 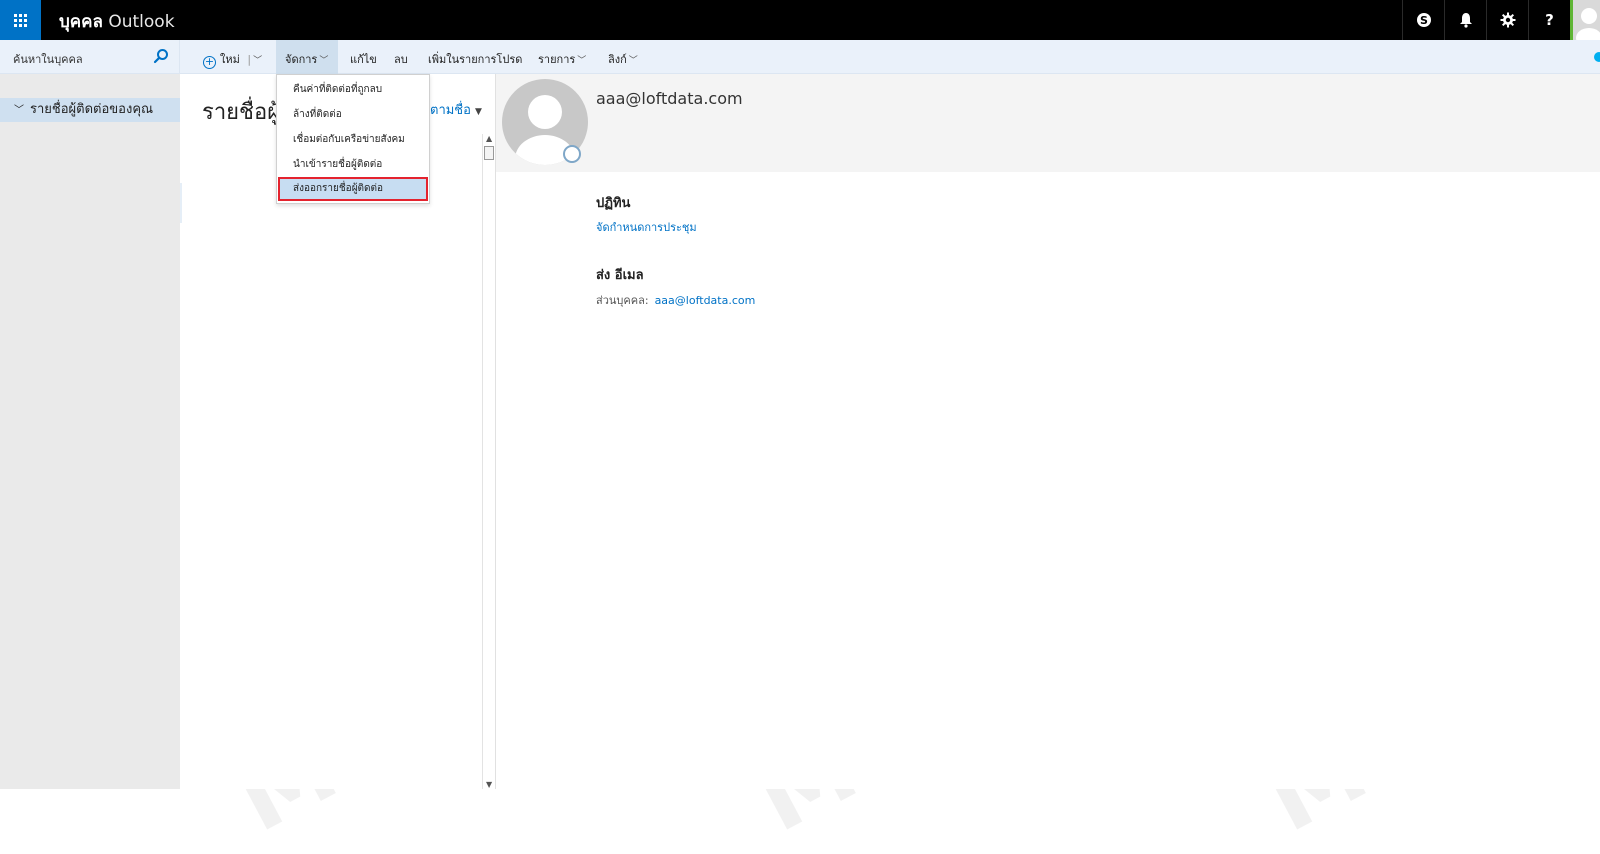 What do you see at coordinates (613, 203) in the screenshot?
I see `calendar-section-title: ปฏิทิน` at bounding box center [613, 203].